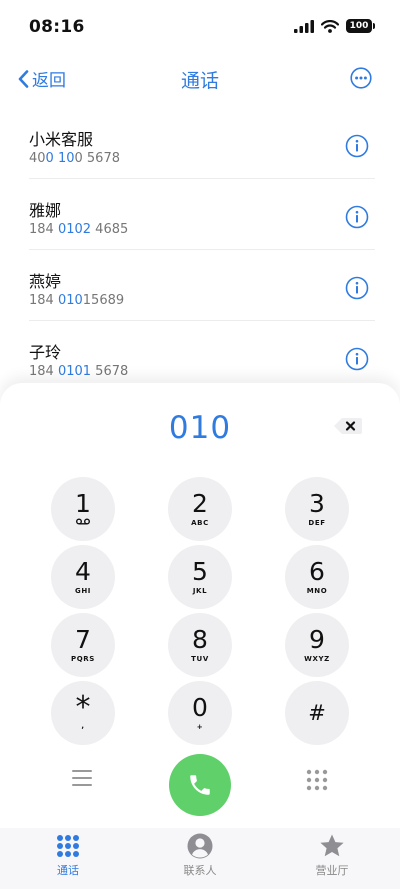  What do you see at coordinates (202, 214) in the screenshot?
I see `contact-item: 雅娜 184 0102 4685` at bounding box center [202, 214].